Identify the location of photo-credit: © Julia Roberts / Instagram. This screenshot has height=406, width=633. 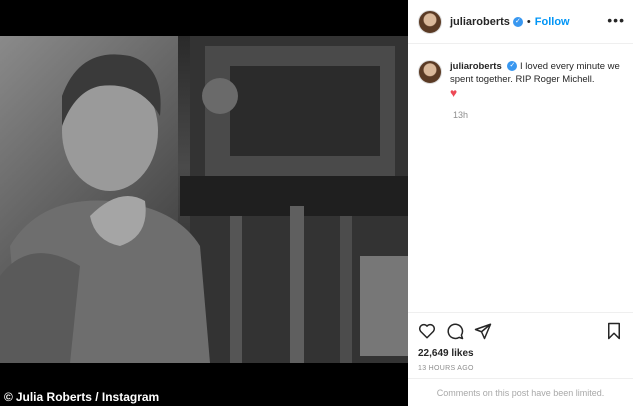
(81, 397).